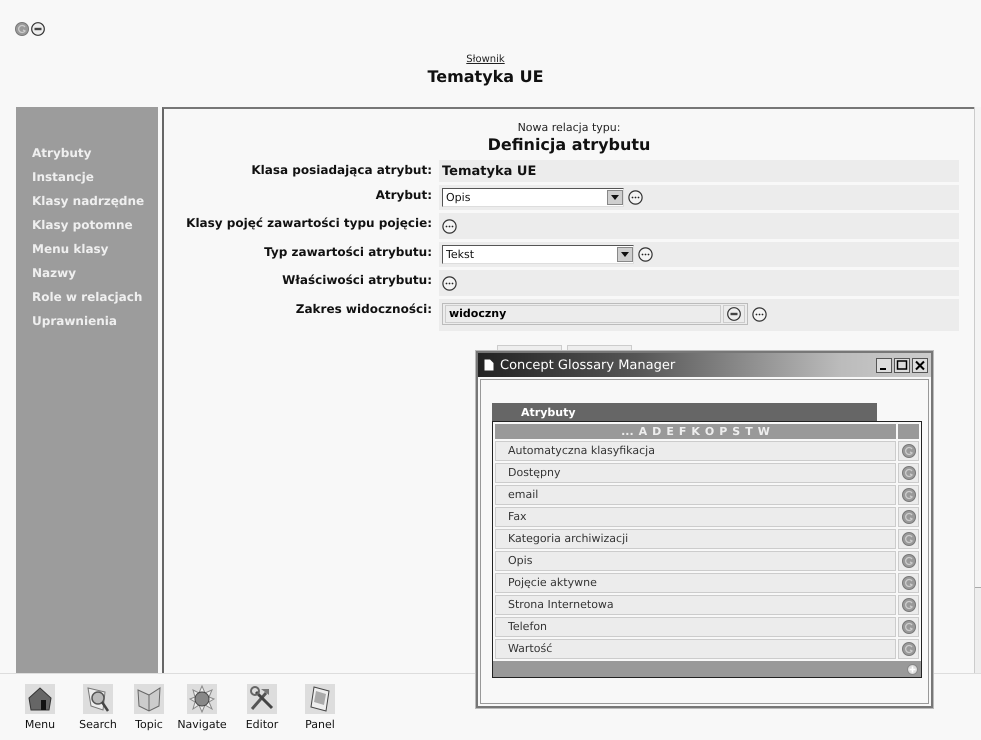  I want to click on list-item: Automatyczna klasyfikacja, so click(695, 451).